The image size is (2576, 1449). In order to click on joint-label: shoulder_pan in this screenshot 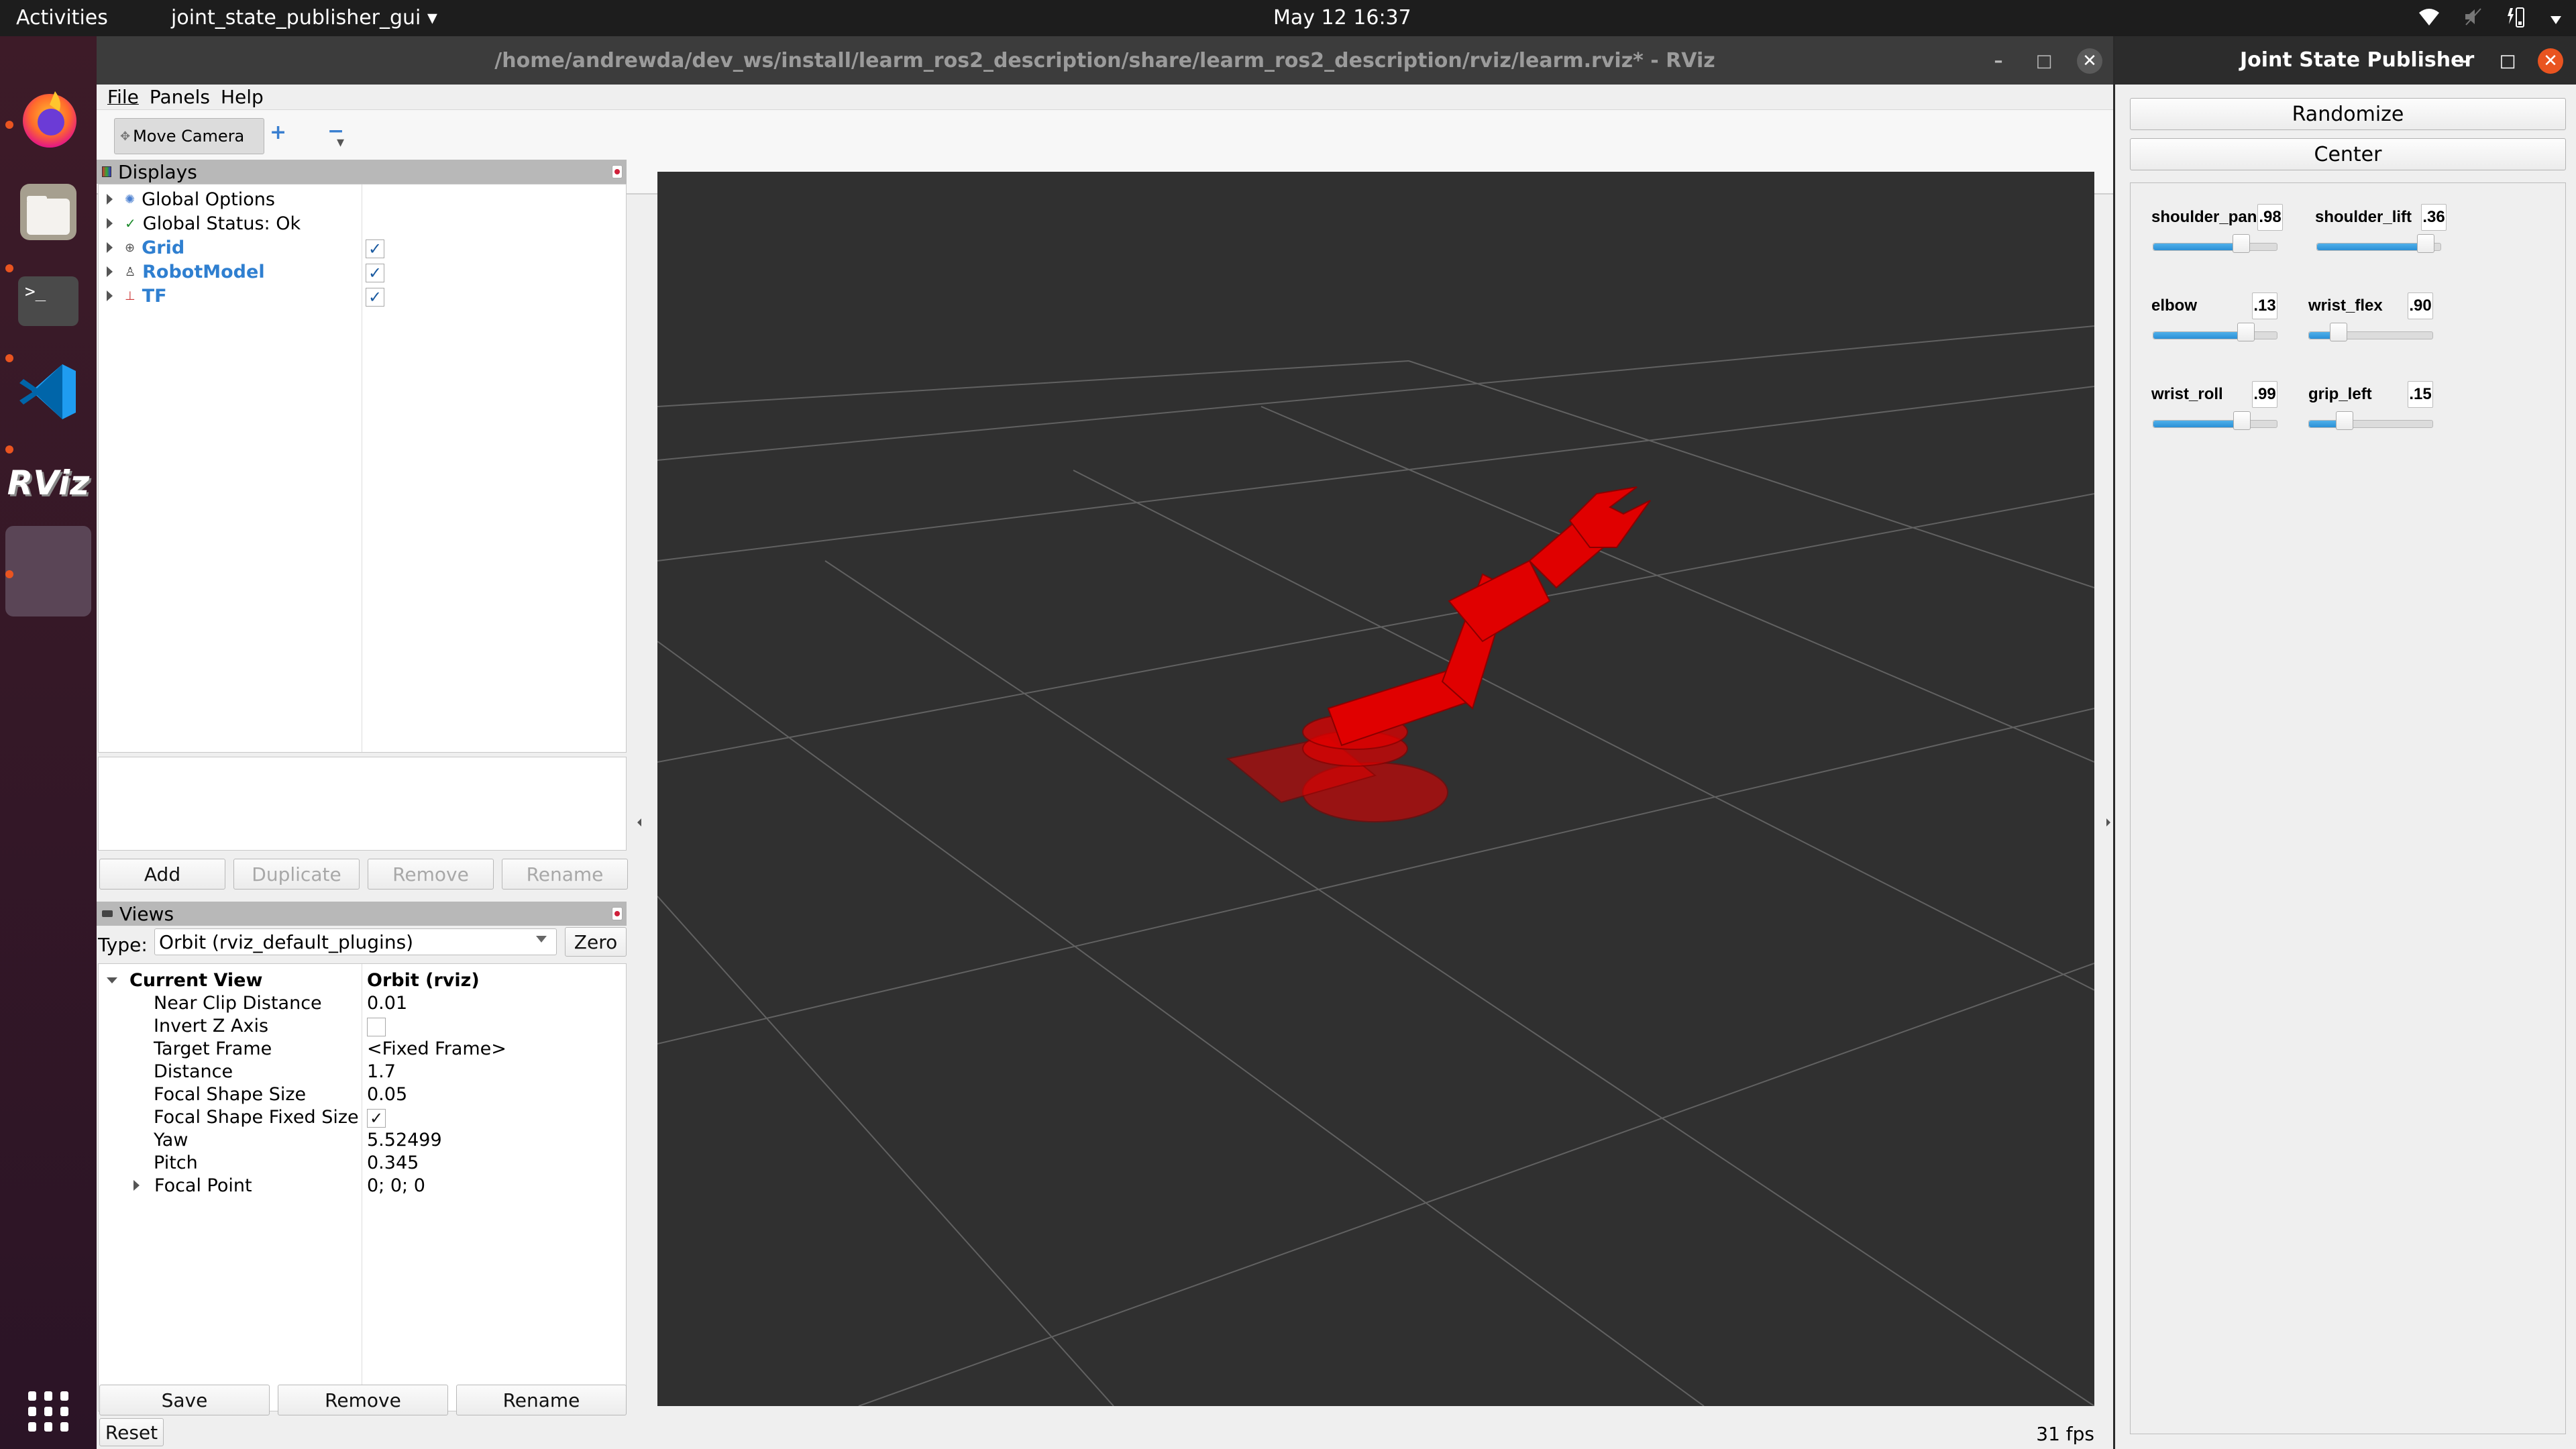, I will do `click(2204, 217)`.